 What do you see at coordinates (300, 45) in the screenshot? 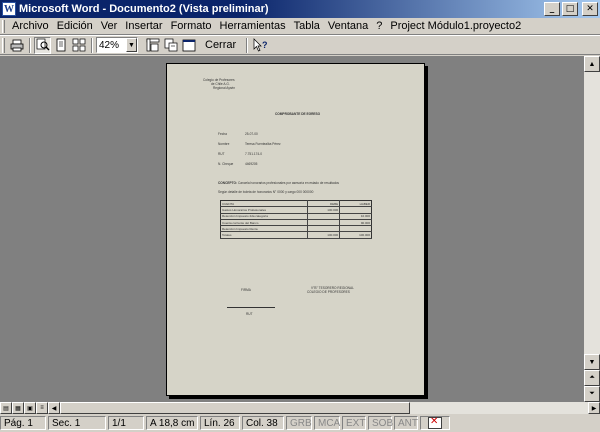
I see `print-preview-toolbar: 42% ▼ Cerrar ?` at bounding box center [300, 45].